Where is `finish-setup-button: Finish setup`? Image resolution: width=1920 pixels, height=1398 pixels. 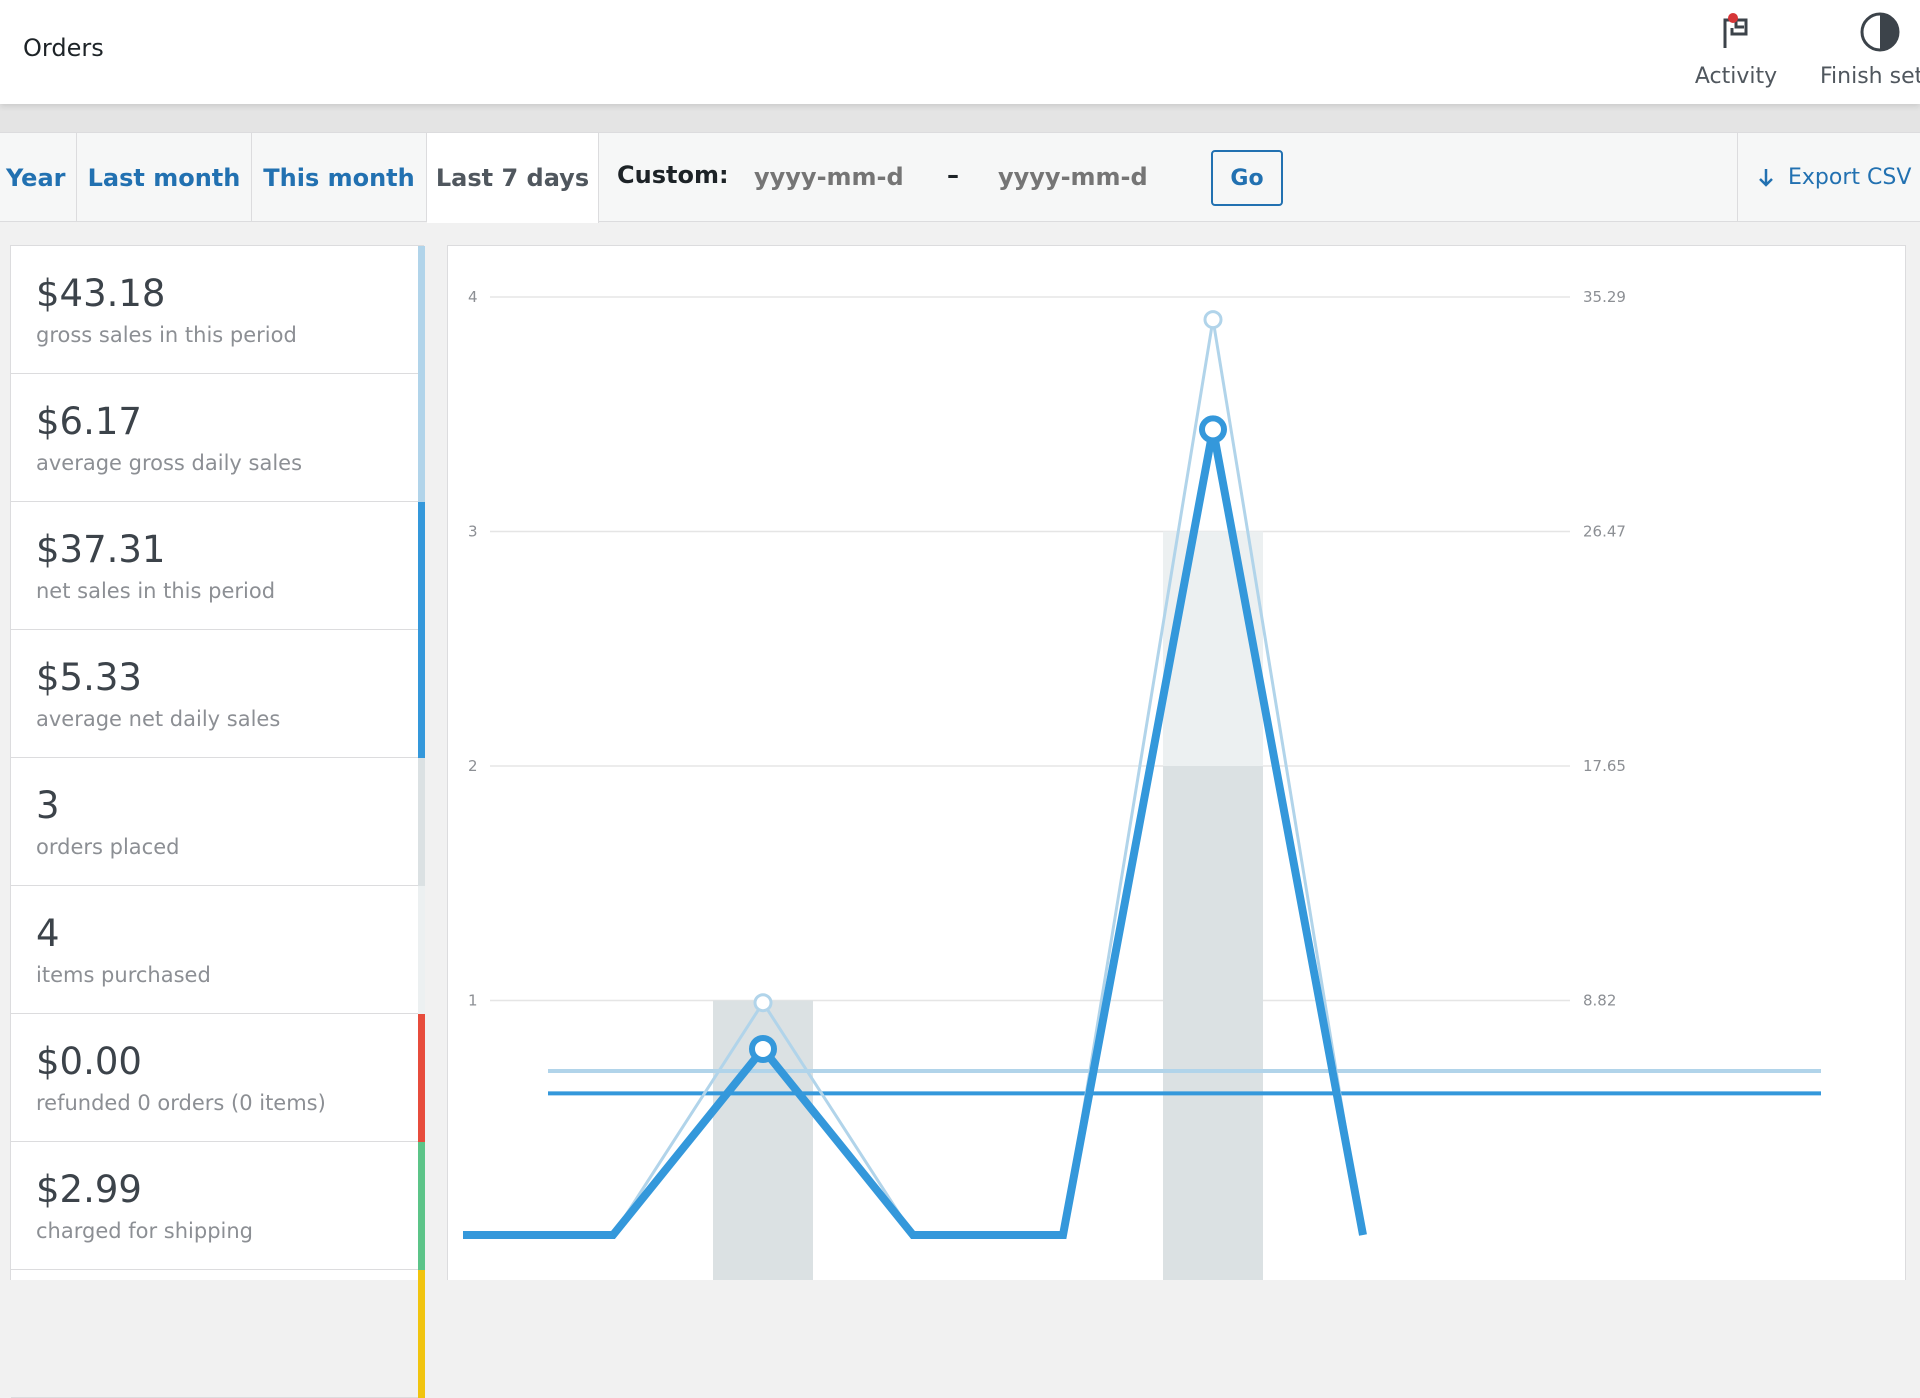 finish-setup-button: Finish setup is located at coordinates (1865, 53).